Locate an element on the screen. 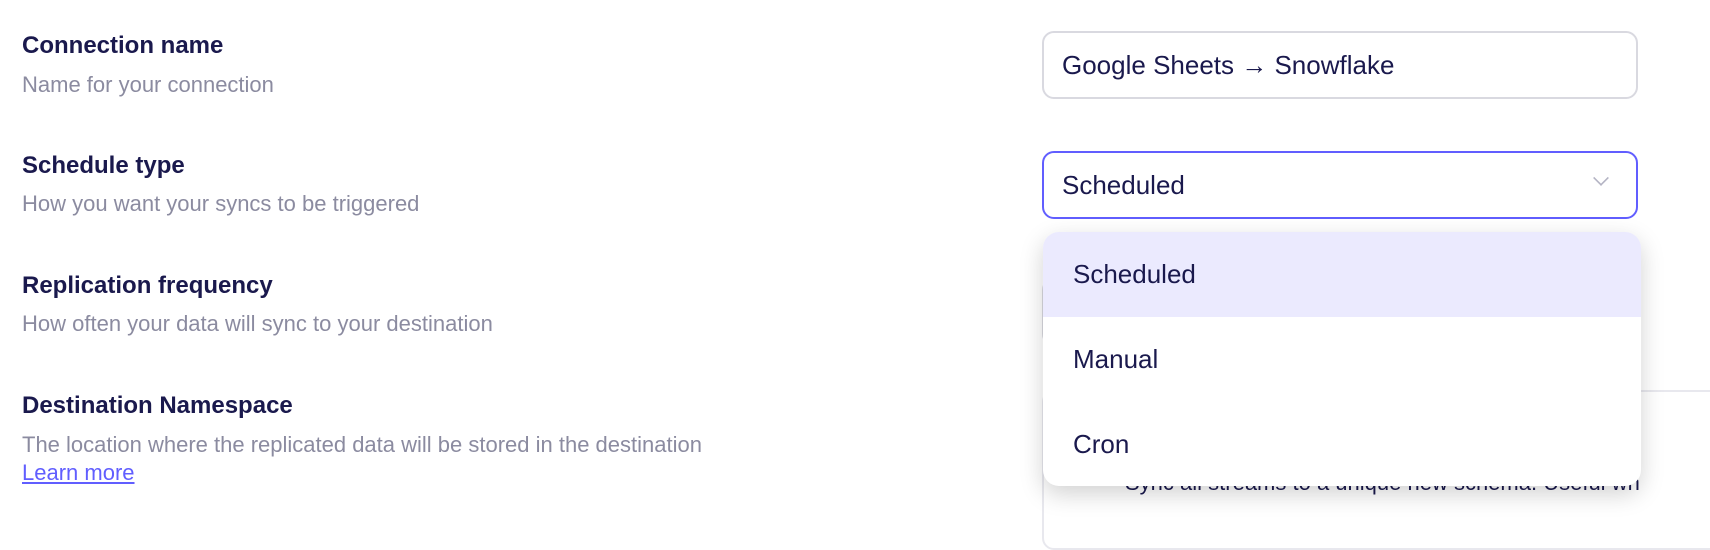 Image resolution: width=1710 pixels, height=550 pixels. destination-namespace-title: Destination Namespace is located at coordinates (157, 405).